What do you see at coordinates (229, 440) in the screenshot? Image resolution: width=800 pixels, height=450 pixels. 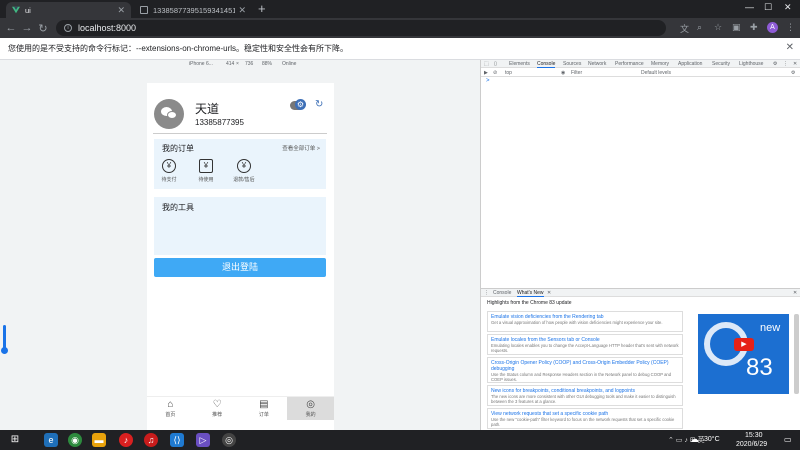 I see `app-icon: ◎` at bounding box center [229, 440].